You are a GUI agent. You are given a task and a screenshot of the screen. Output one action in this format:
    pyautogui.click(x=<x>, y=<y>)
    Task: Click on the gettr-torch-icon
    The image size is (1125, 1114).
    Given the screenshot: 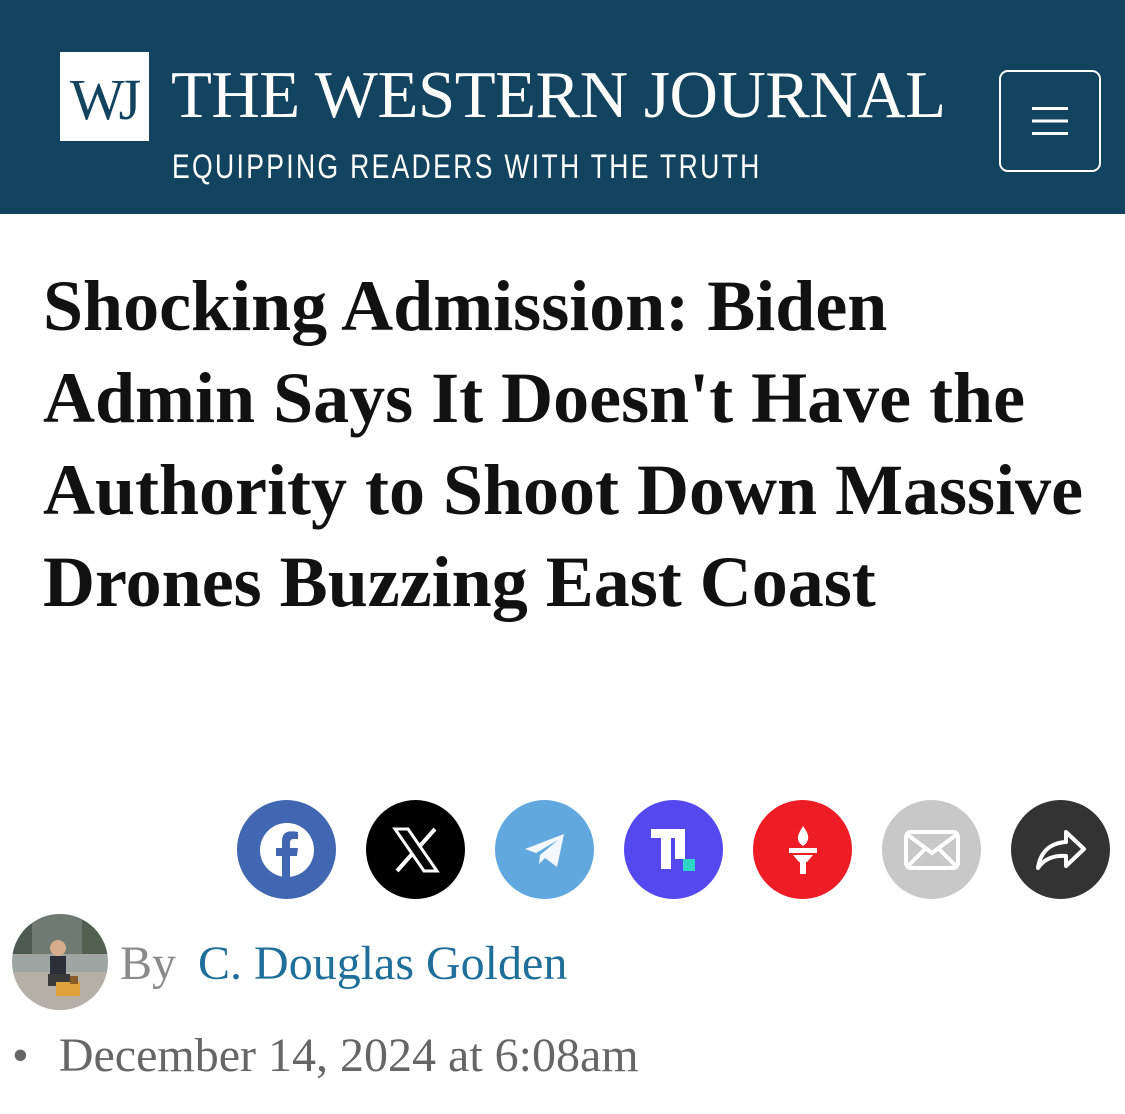 What is the action you would take?
    pyautogui.click(x=802, y=849)
    